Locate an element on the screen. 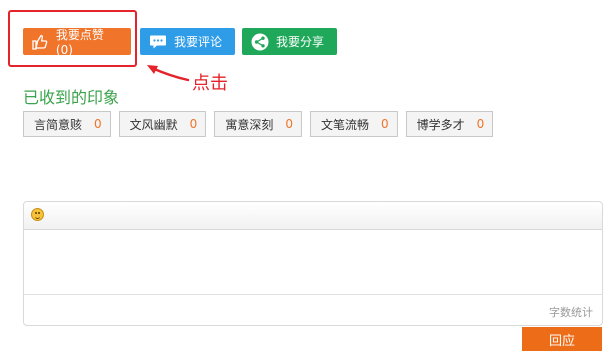  impression-tag: 博学多才 0 is located at coordinates (449, 124).